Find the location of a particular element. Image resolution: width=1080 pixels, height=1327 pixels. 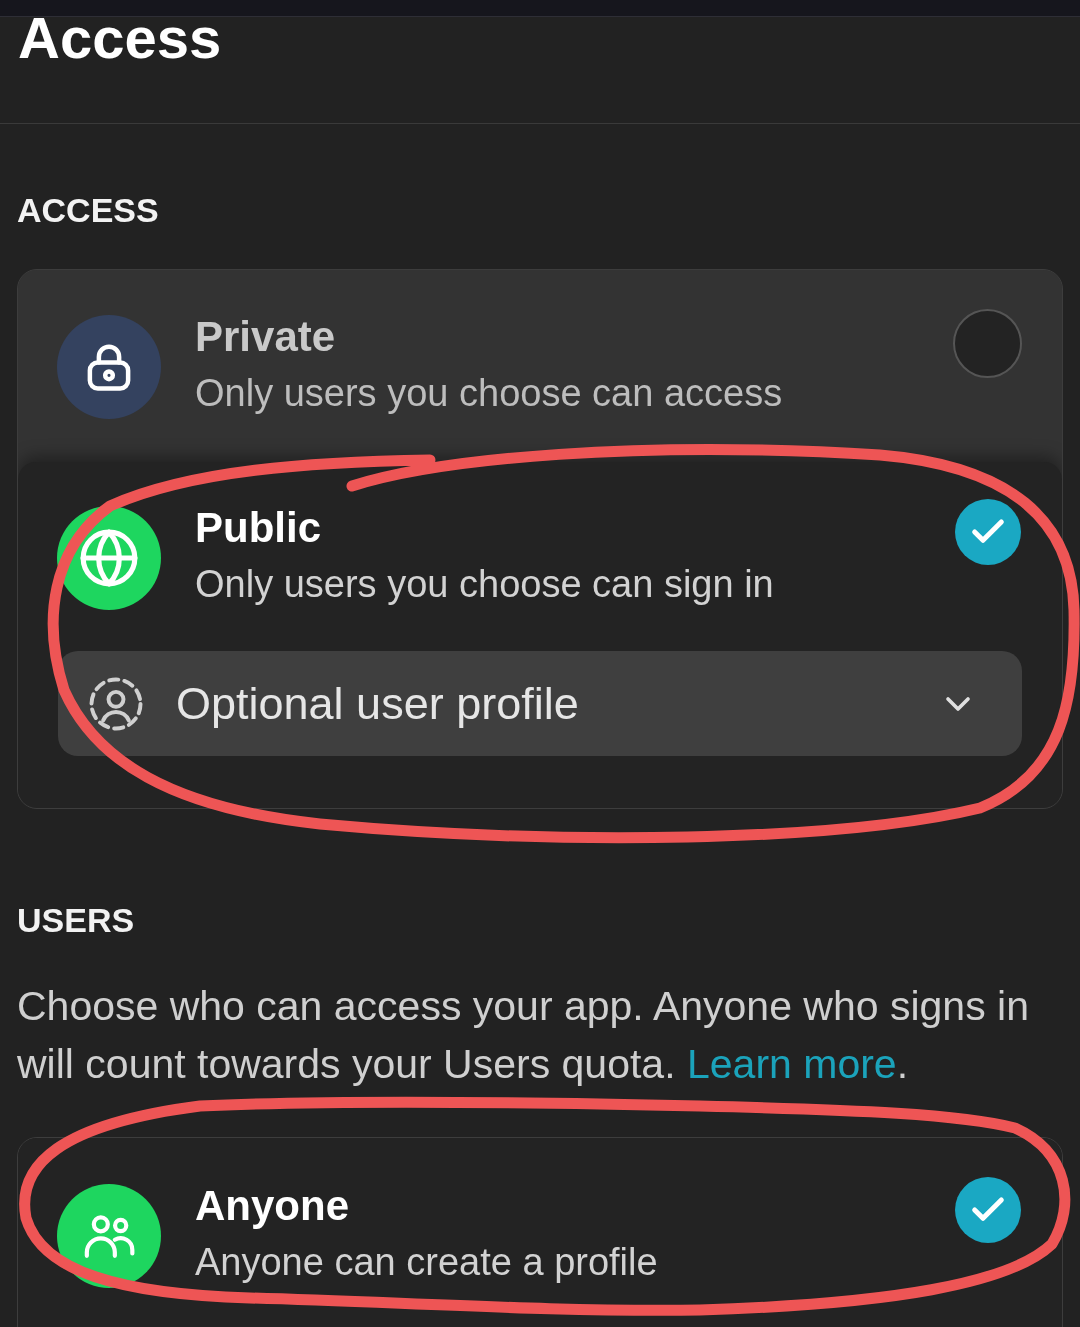

option-description: Only users you choose can sign in is located at coordinates (484, 584).